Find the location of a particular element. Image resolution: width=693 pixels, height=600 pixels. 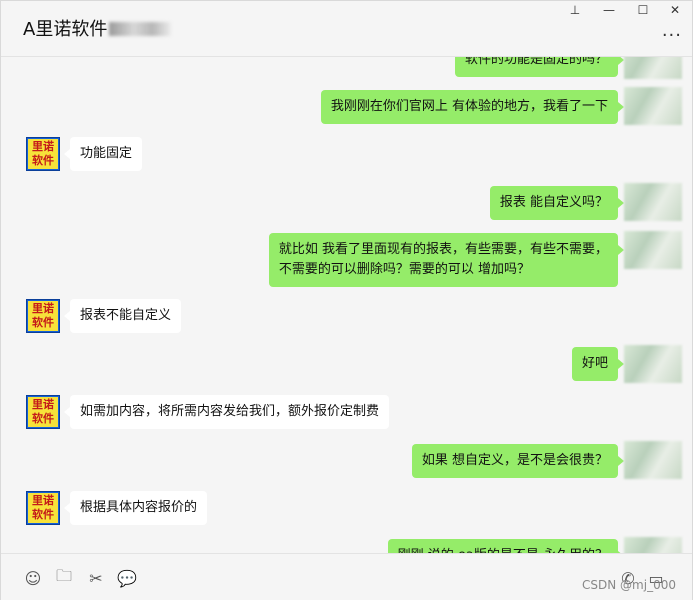

chat-header: A里诺软件 ⊥ — ☐ ✕ ··· is located at coordinates (346, 29).